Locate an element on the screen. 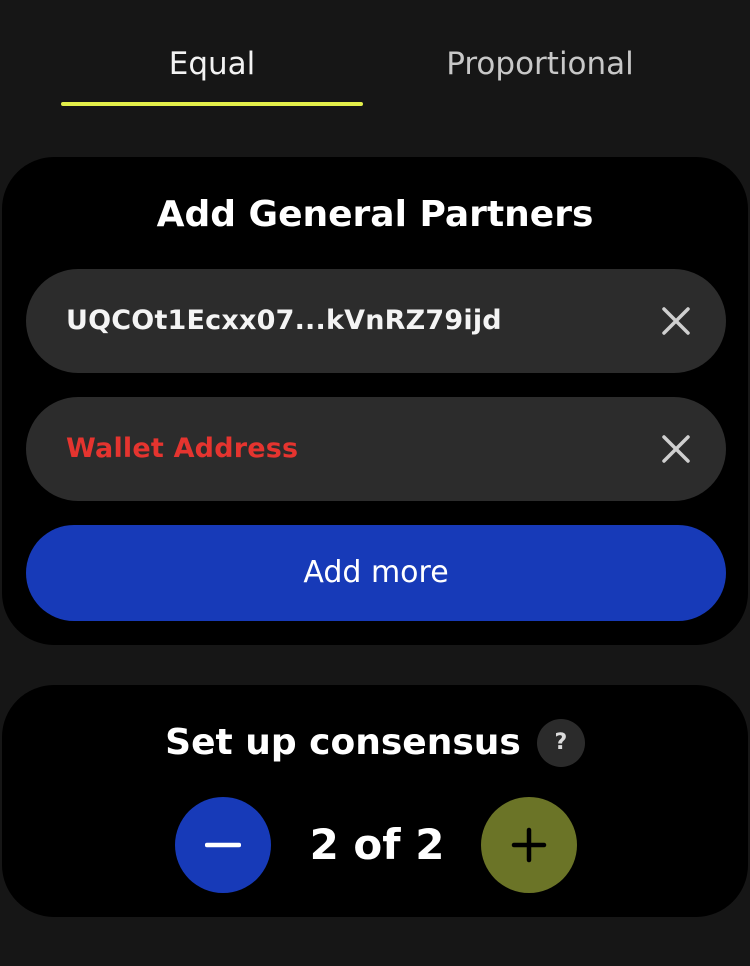 This screenshot has width=750, height=966. consensus-header: Set up consensus? is located at coordinates (375, 743).